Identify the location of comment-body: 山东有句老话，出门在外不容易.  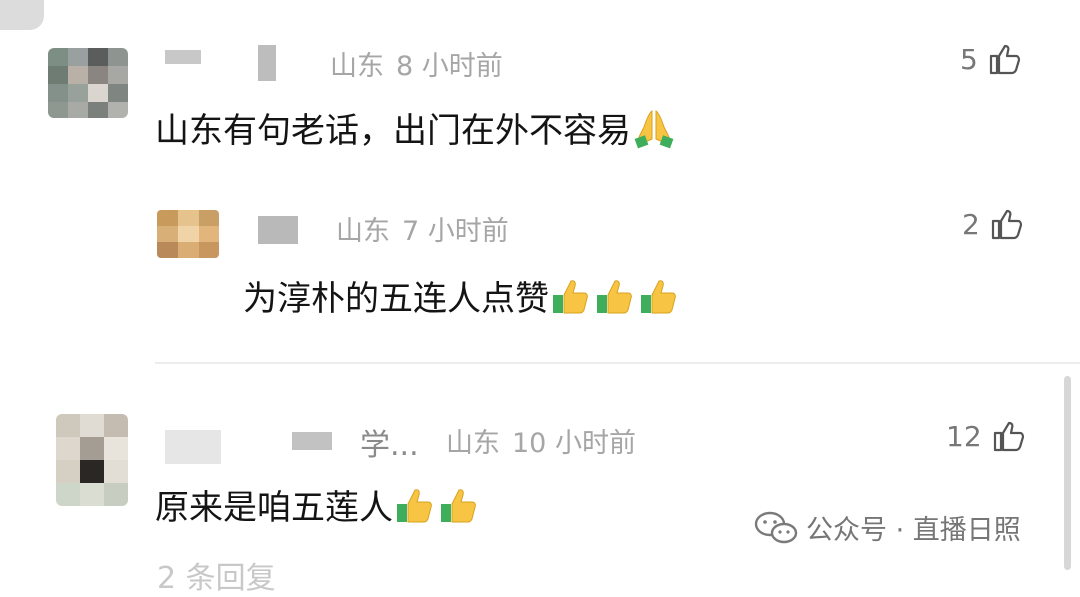
(393, 131).